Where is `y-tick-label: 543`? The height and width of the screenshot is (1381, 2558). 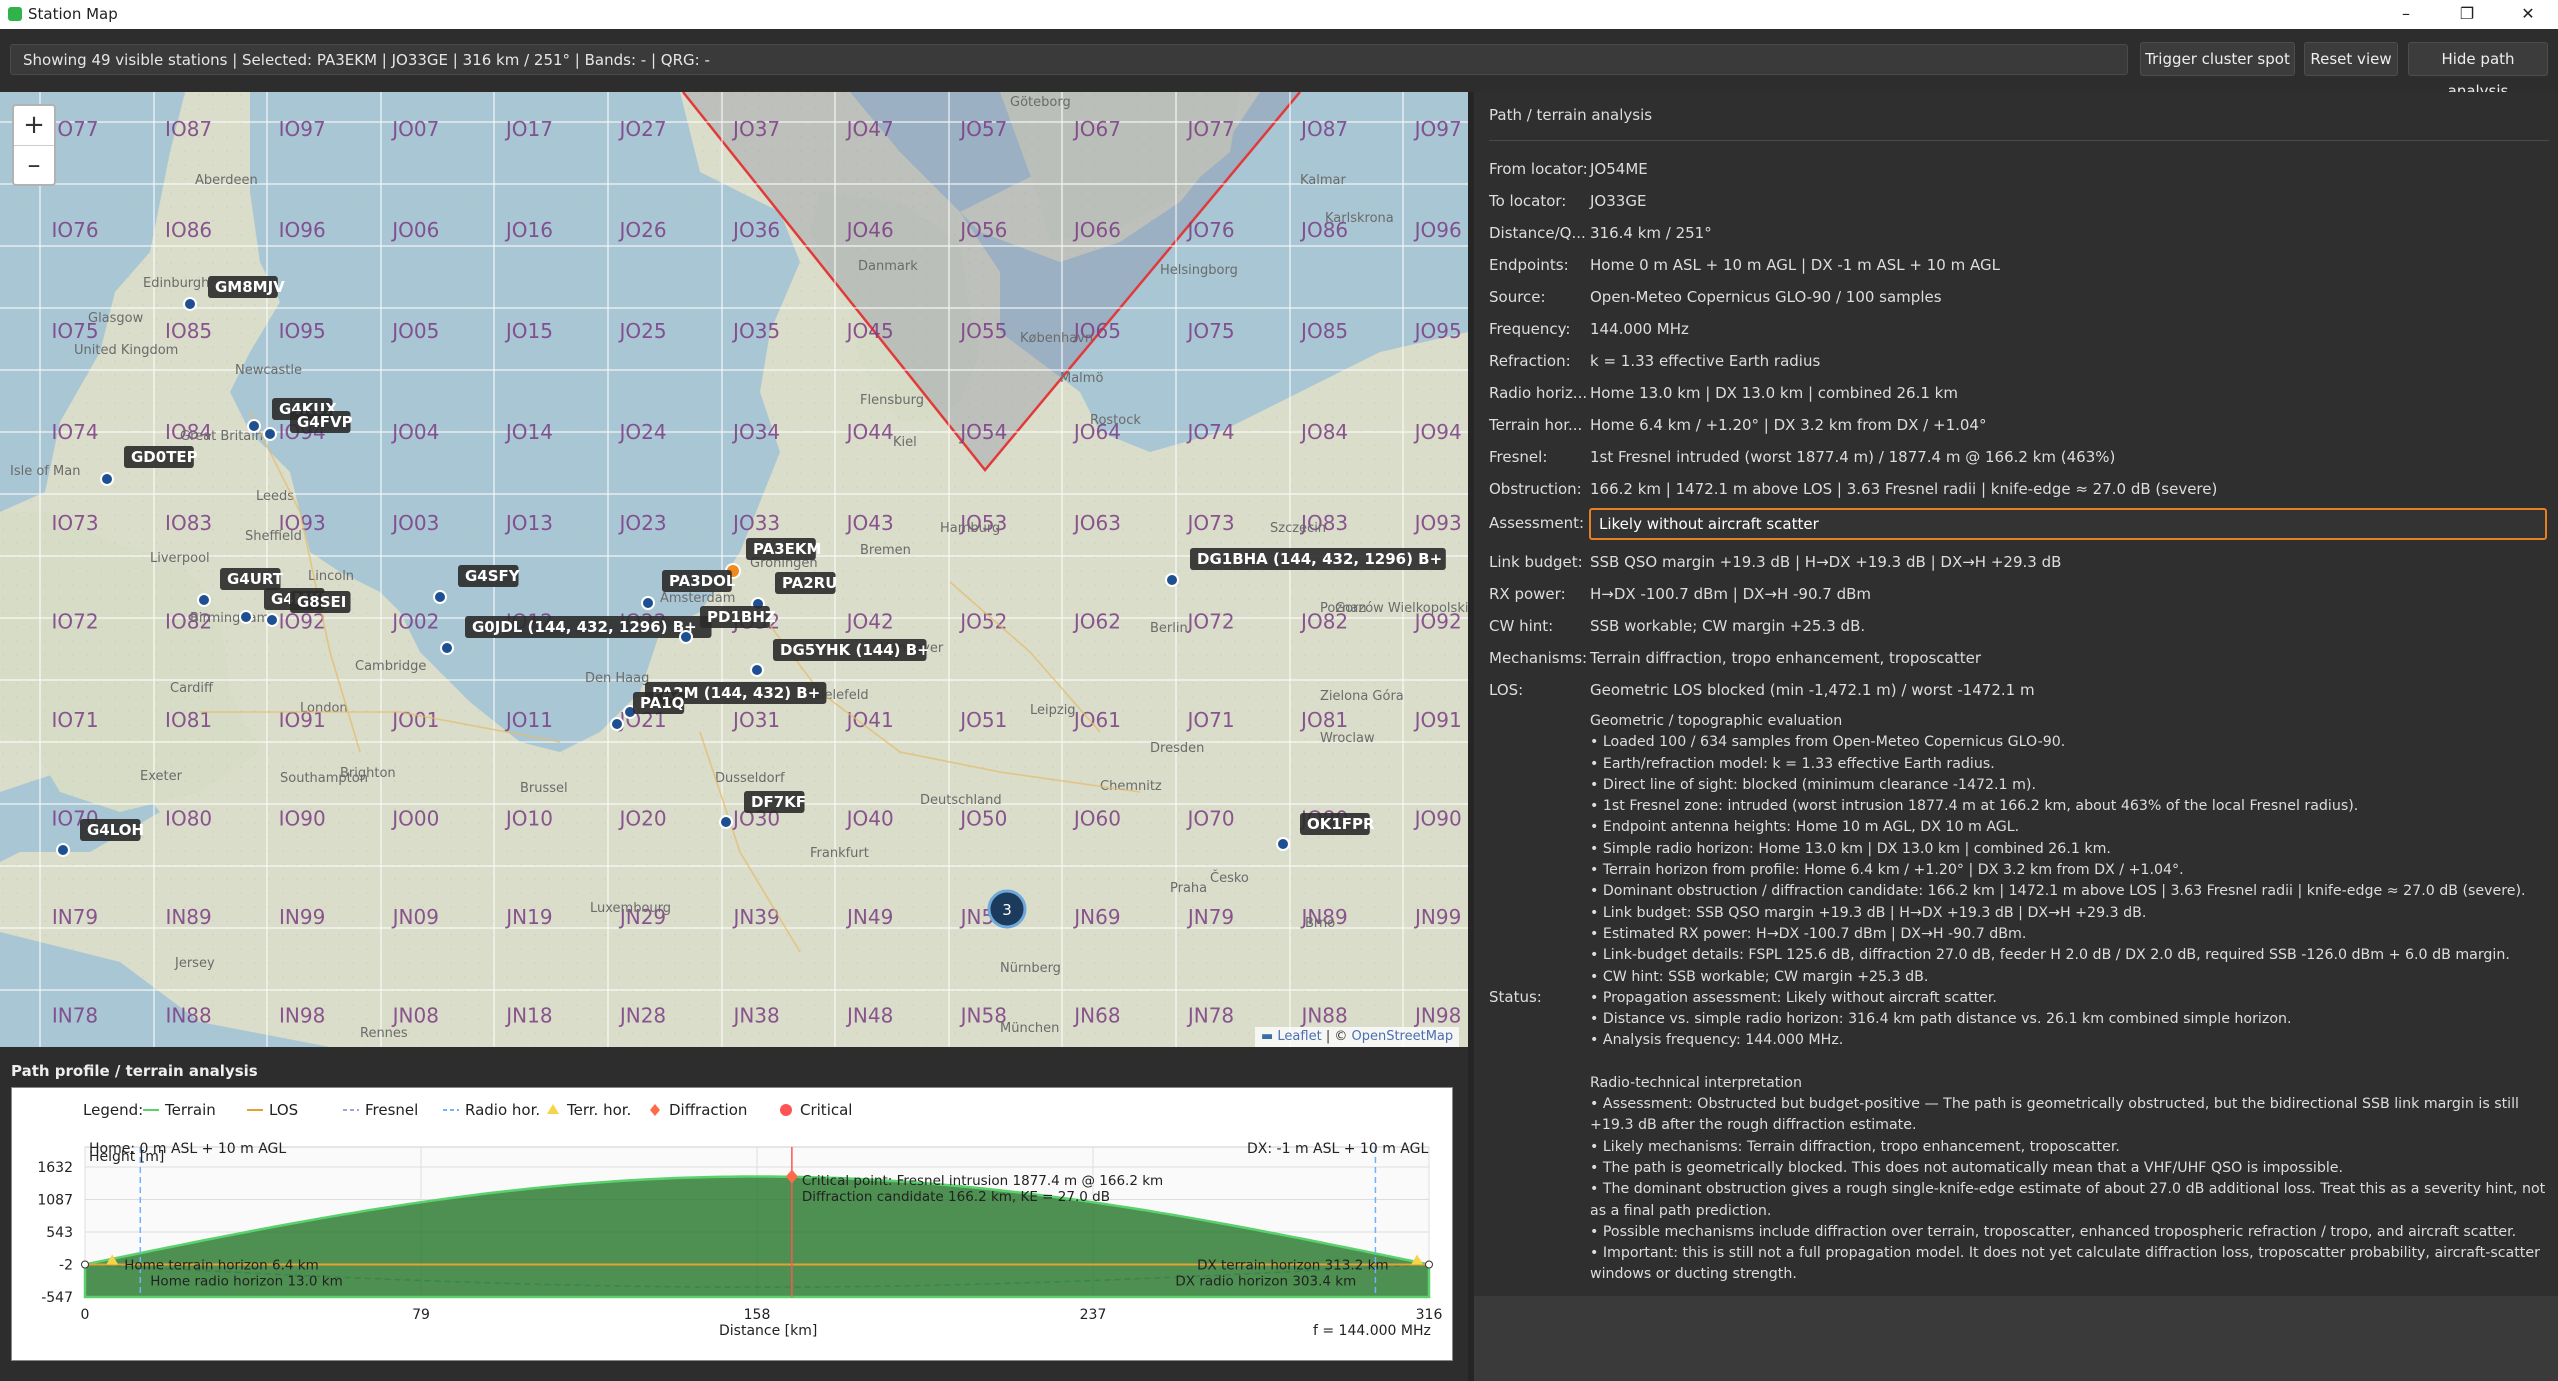 y-tick-label: 543 is located at coordinates (59, 1233).